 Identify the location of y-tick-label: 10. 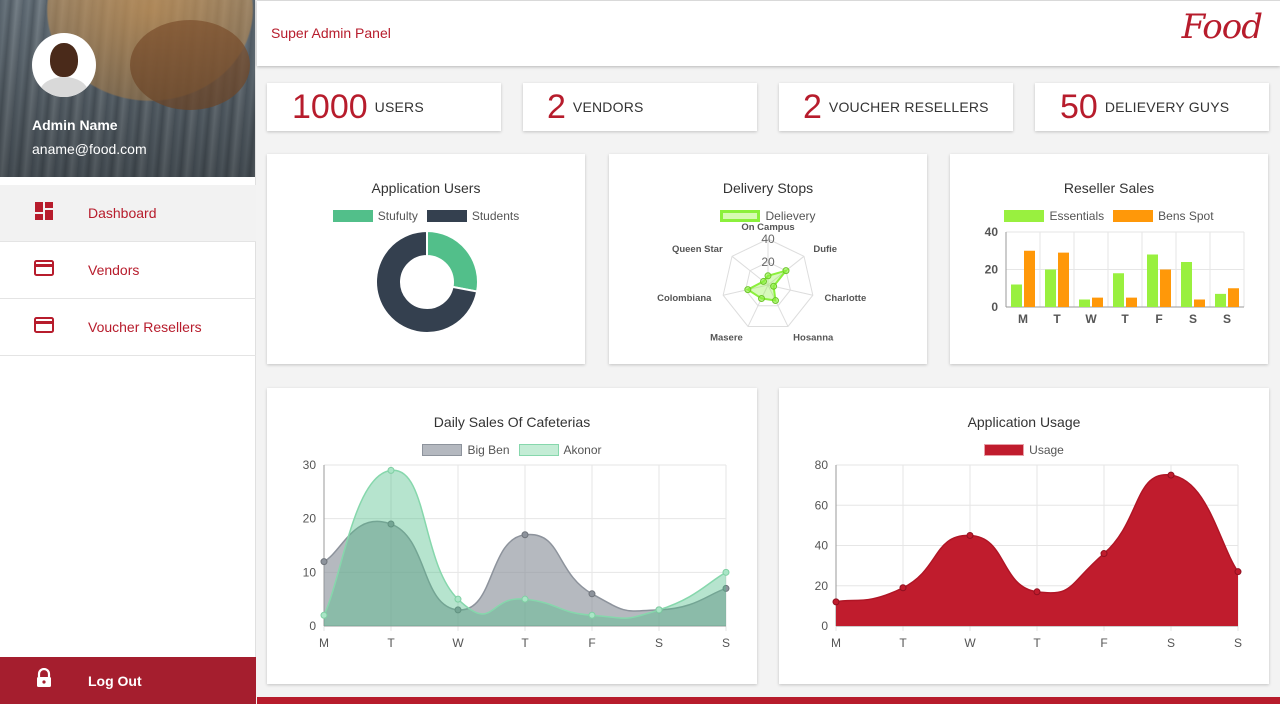
(310, 572).